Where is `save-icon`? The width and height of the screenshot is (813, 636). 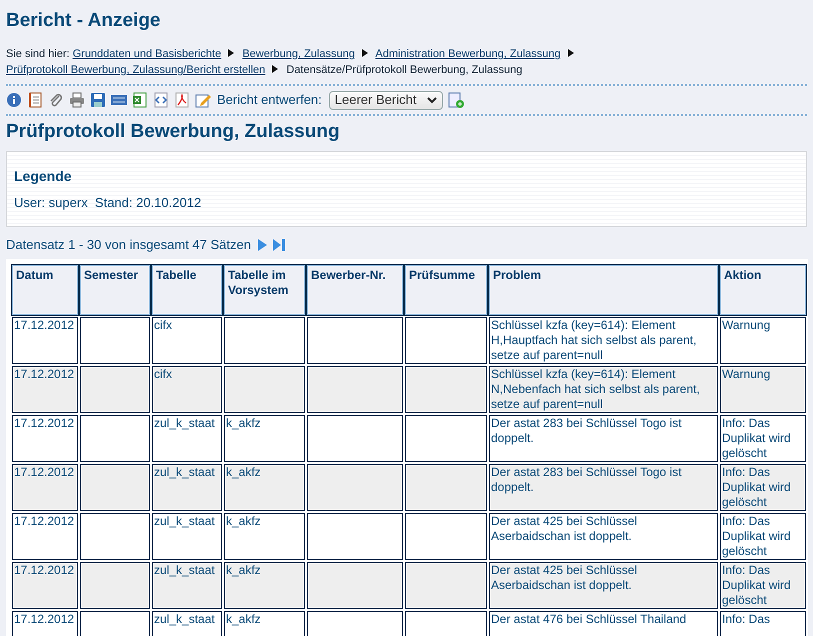
save-icon is located at coordinates (98, 100).